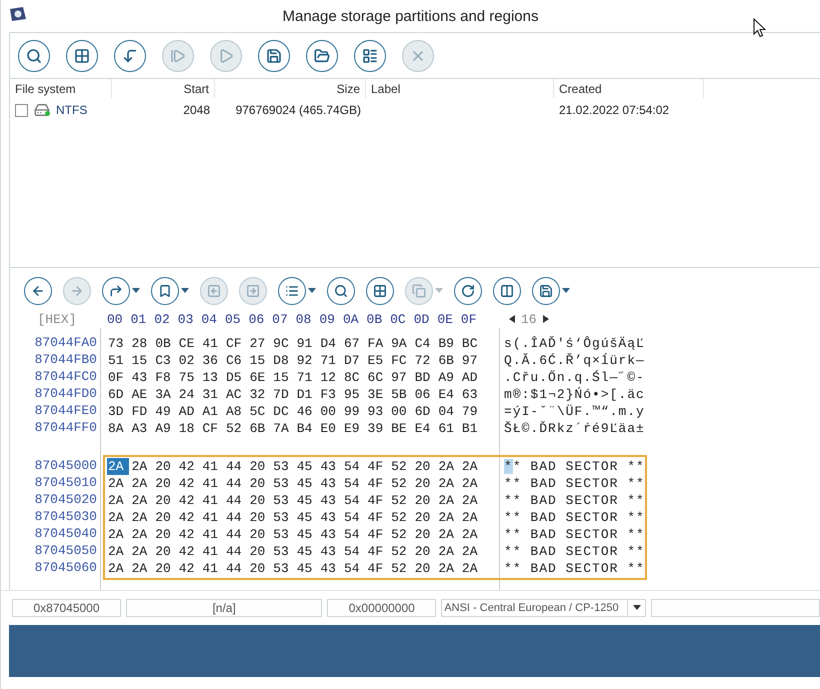  Describe the element at coordinates (190, 377) in the screenshot. I see `hex-byte: 75` at that location.